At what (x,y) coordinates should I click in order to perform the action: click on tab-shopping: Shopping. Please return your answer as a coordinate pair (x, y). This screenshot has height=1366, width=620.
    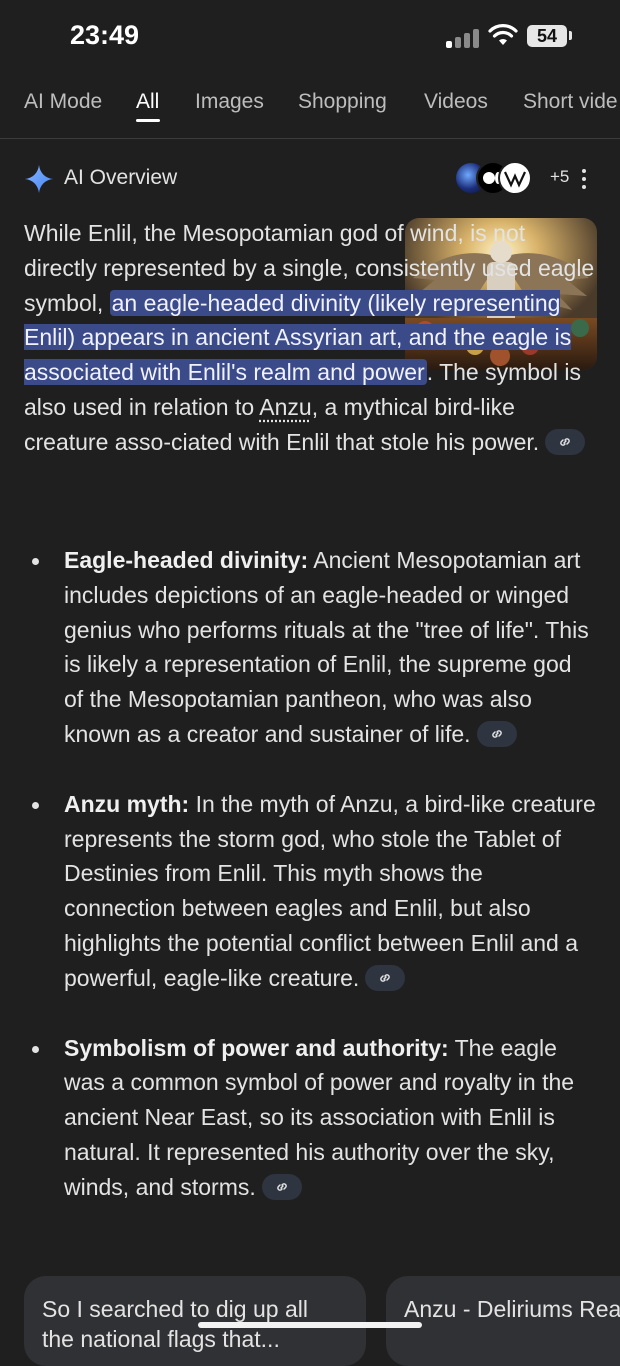
    Looking at the image, I should click on (342, 102).